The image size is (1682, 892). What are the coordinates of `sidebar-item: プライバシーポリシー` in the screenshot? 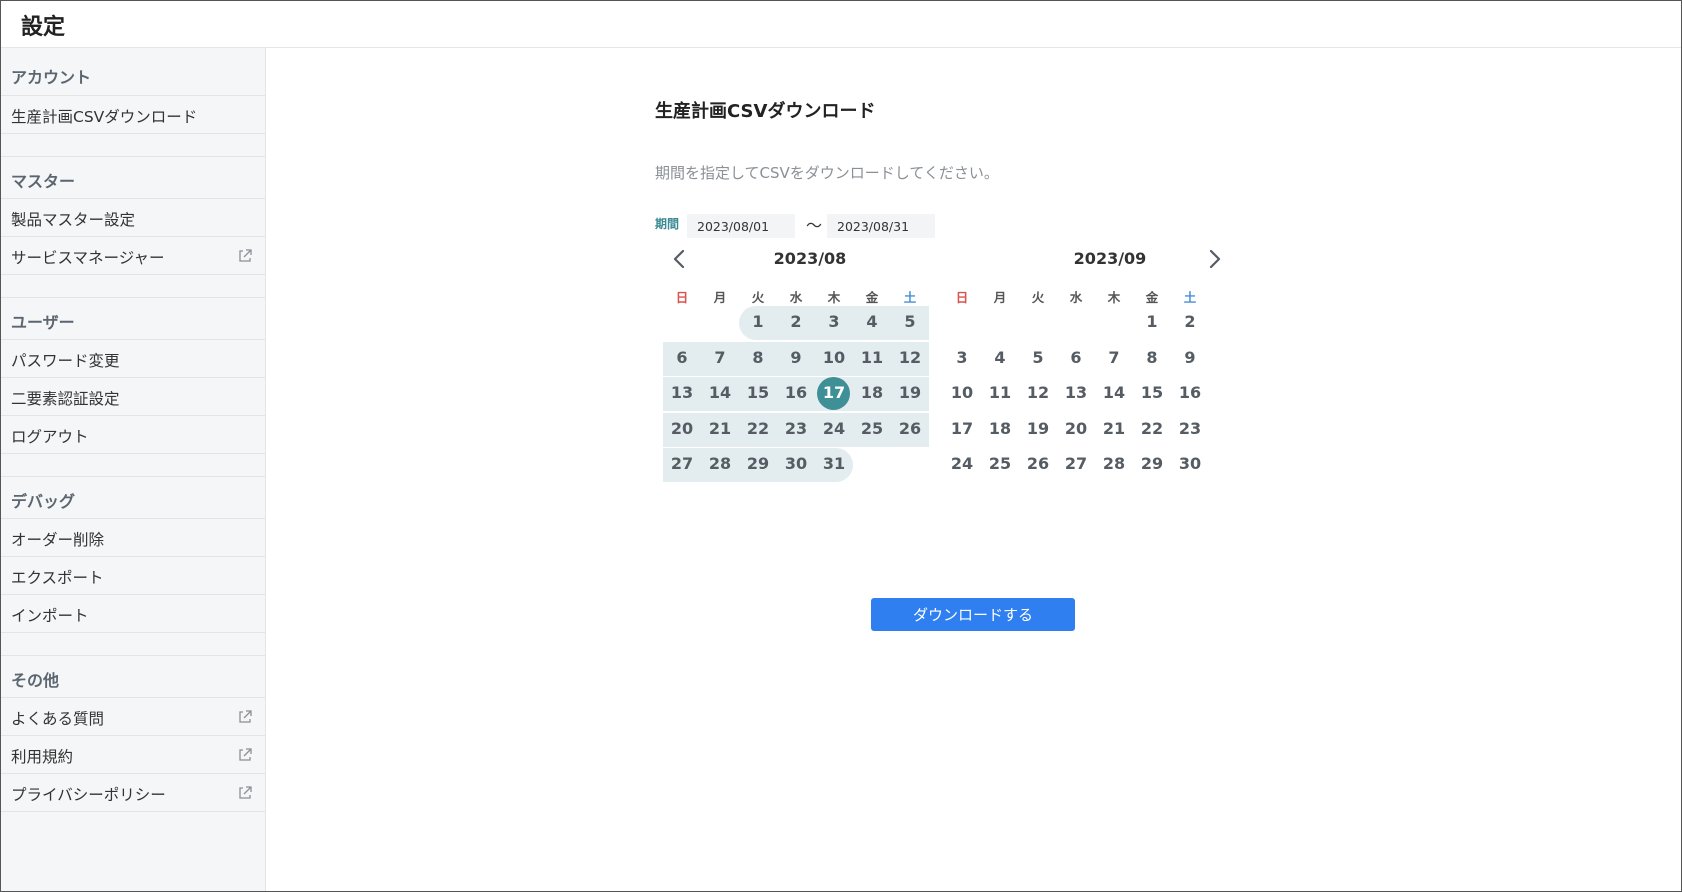 It's located at (133, 793).